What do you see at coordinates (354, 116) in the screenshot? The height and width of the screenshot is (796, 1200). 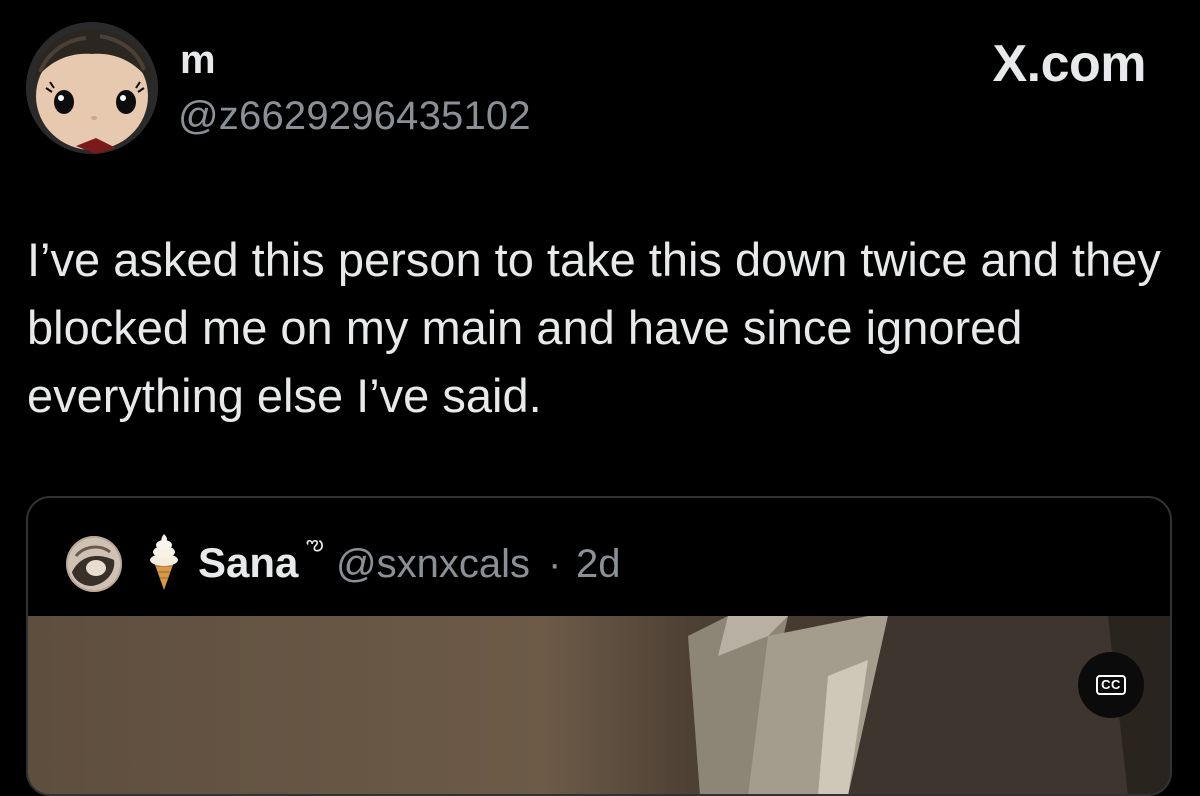 I see `author-handle: @z6629296435102` at bounding box center [354, 116].